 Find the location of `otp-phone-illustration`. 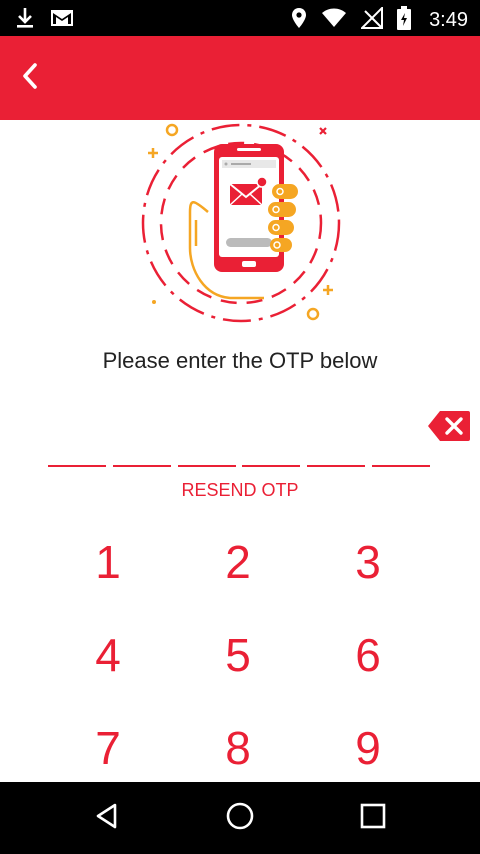

otp-phone-illustration is located at coordinates (241, 223).